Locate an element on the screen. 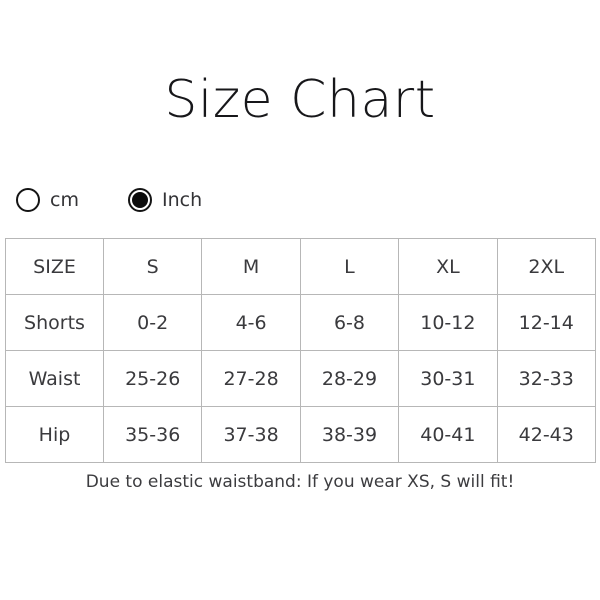  table-cell: 38-39 is located at coordinates (349, 434).